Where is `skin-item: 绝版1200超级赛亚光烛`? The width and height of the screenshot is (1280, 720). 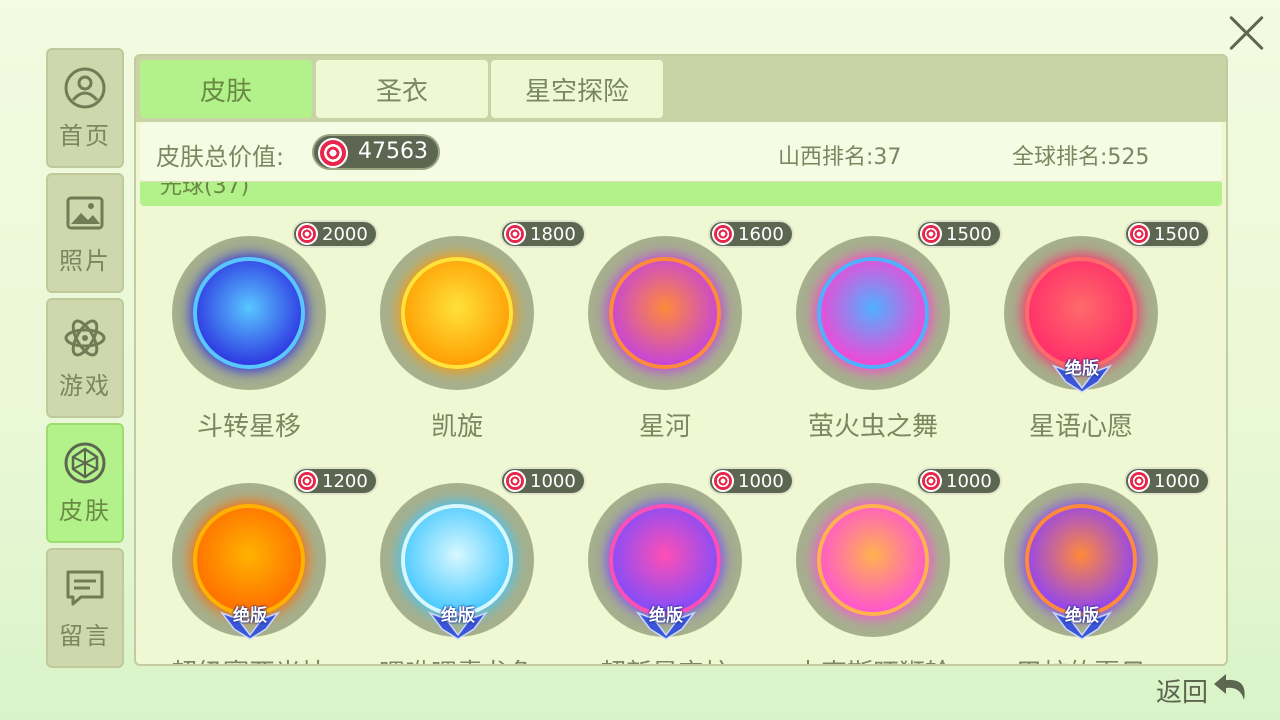
skin-item: 绝版1200超级赛亚光烛 is located at coordinates (257, 558).